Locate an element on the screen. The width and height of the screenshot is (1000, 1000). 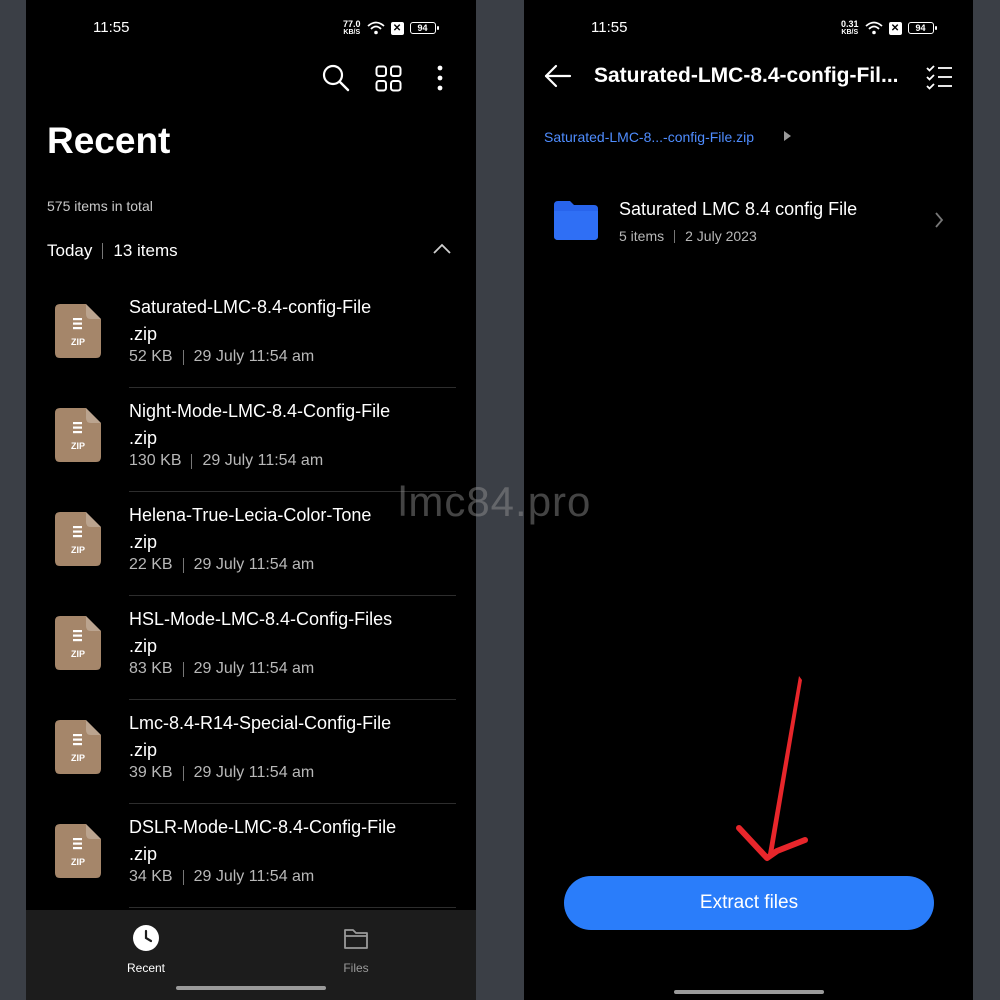
file-name: Saturated-LMC-8.4-config-File .zip is located at coordinates (284, 321).